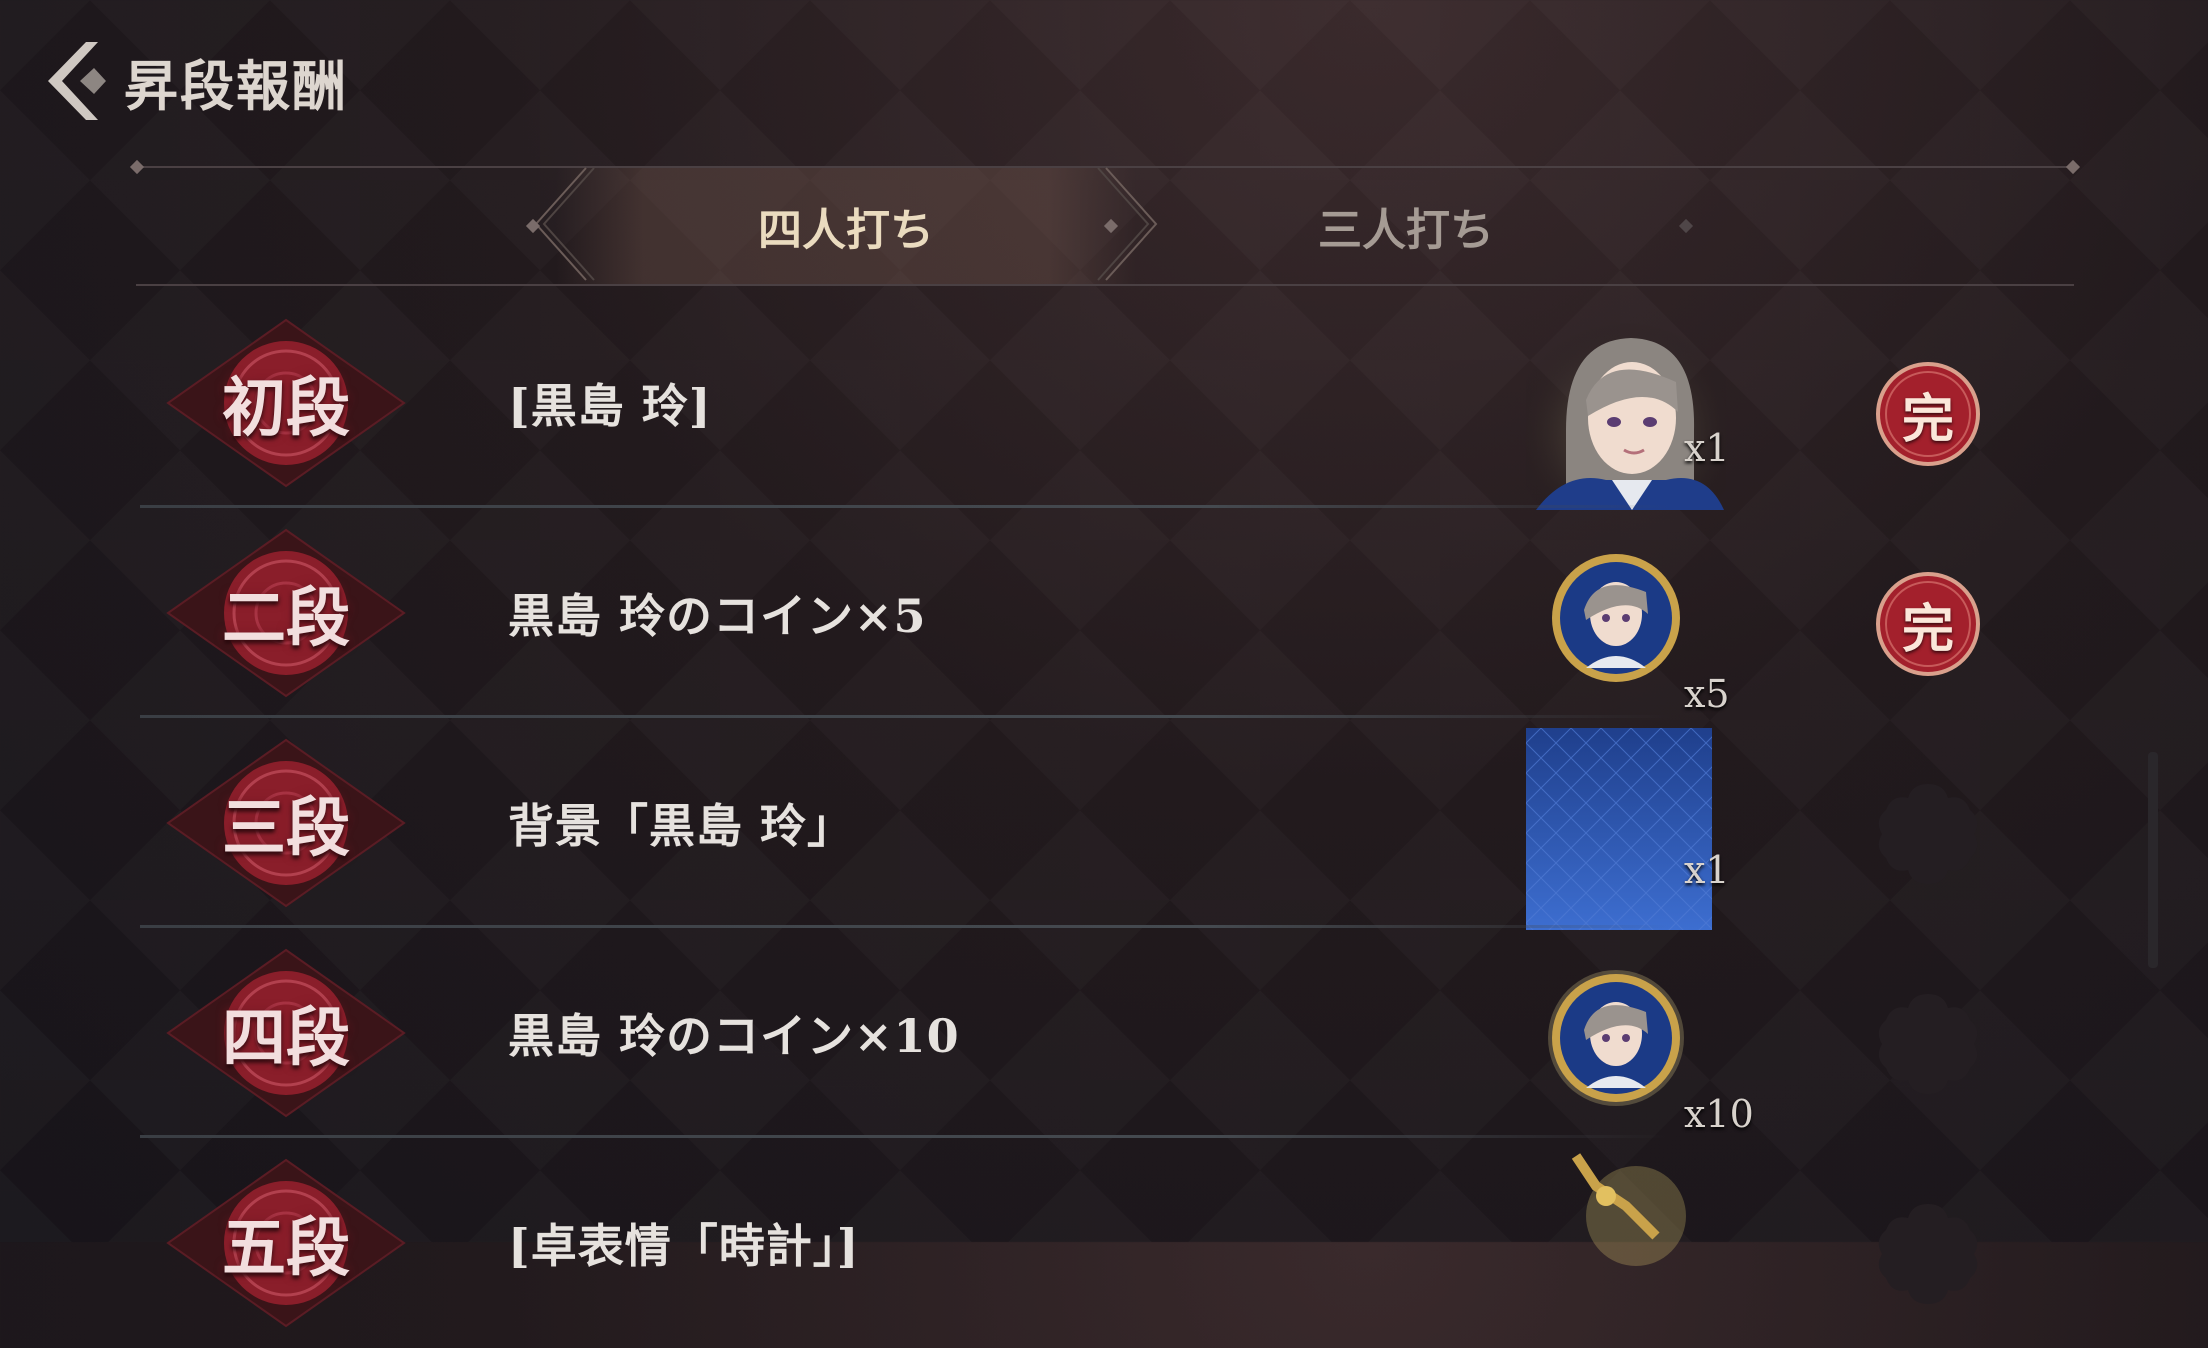  What do you see at coordinates (681, 826) in the screenshot?
I see `reward-name: 背景「黒島 玲」` at bounding box center [681, 826].